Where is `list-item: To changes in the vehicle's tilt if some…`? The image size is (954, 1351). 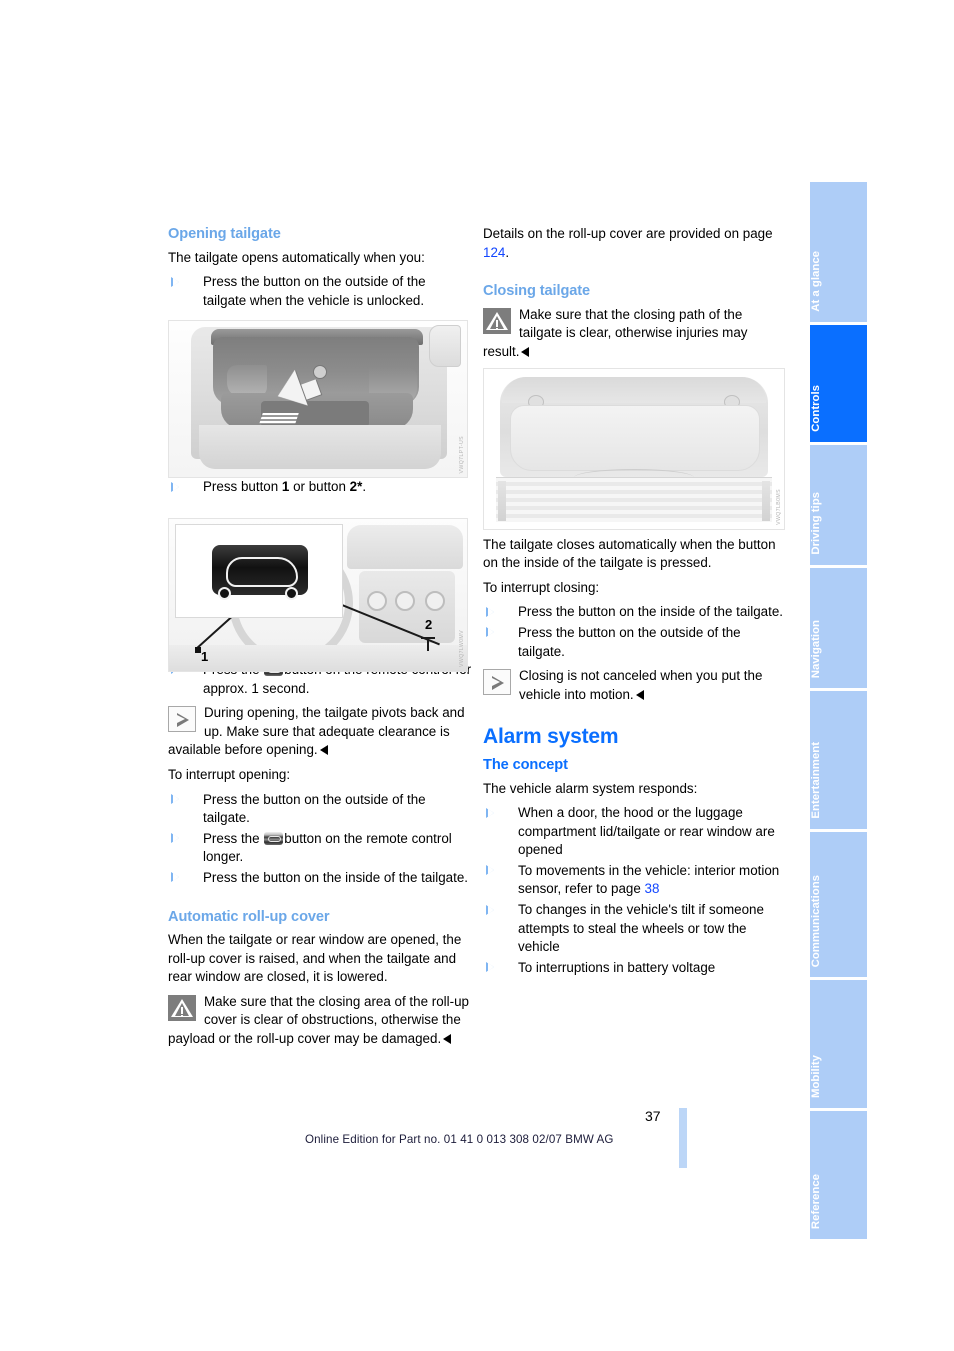 list-item: To changes in the vehicle's tilt if some… is located at coordinates (635, 929).